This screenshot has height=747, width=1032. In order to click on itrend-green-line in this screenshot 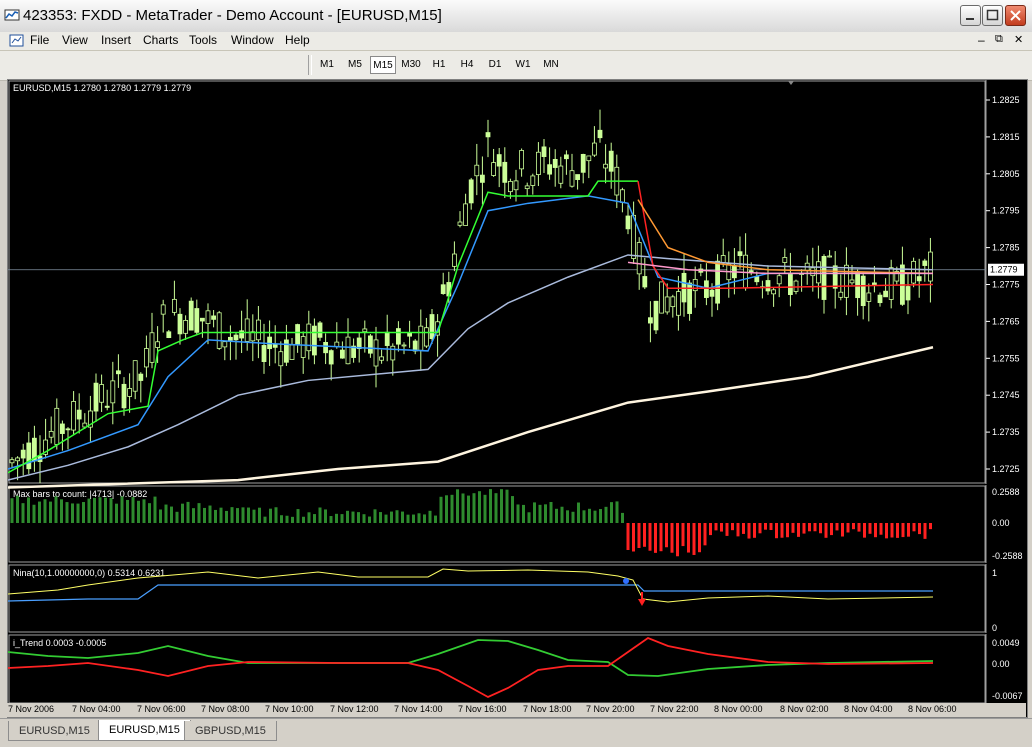, I will do `click(471, 658)`.